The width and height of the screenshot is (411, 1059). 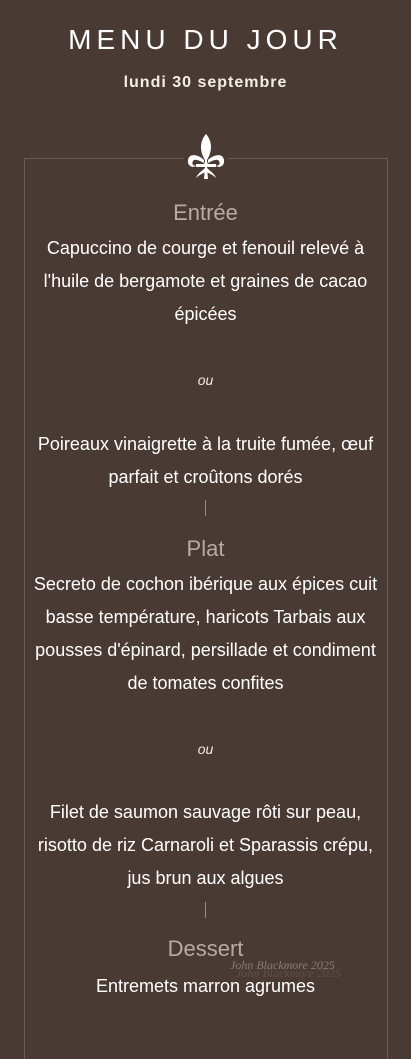 What do you see at coordinates (205, 212) in the screenshot?
I see `section-title-entree: Entrée` at bounding box center [205, 212].